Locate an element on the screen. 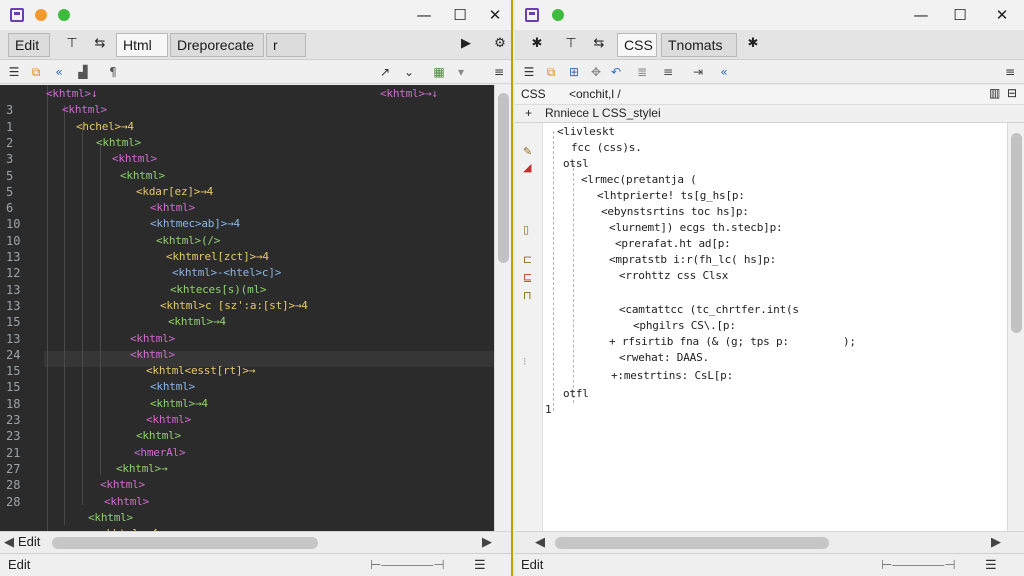 The height and width of the screenshot is (576, 1024). tab-r: r is located at coordinates (286, 45).